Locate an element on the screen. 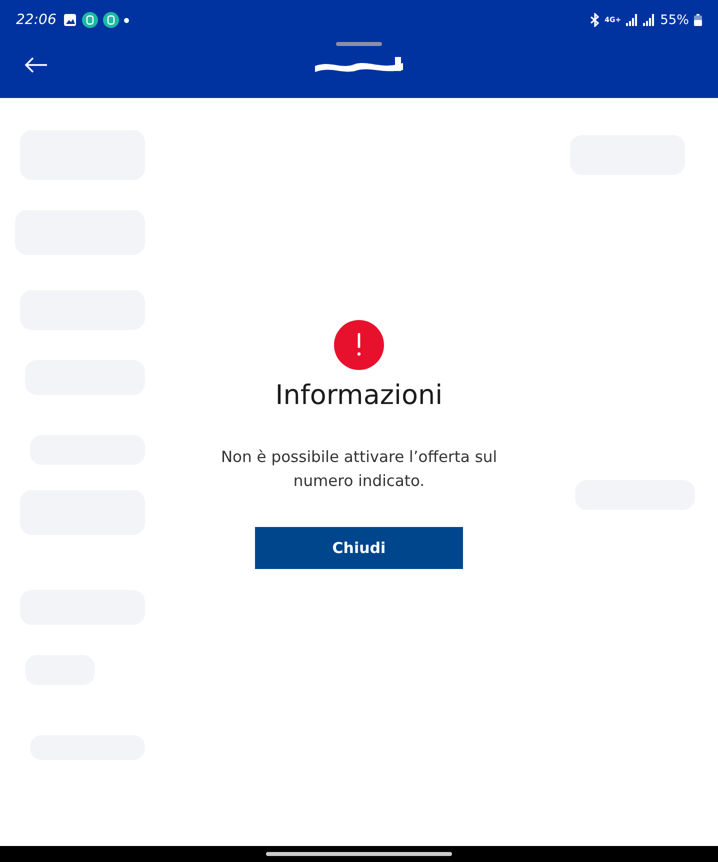 The image size is (718, 862). bluetooth-icon is located at coordinates (595, 20).